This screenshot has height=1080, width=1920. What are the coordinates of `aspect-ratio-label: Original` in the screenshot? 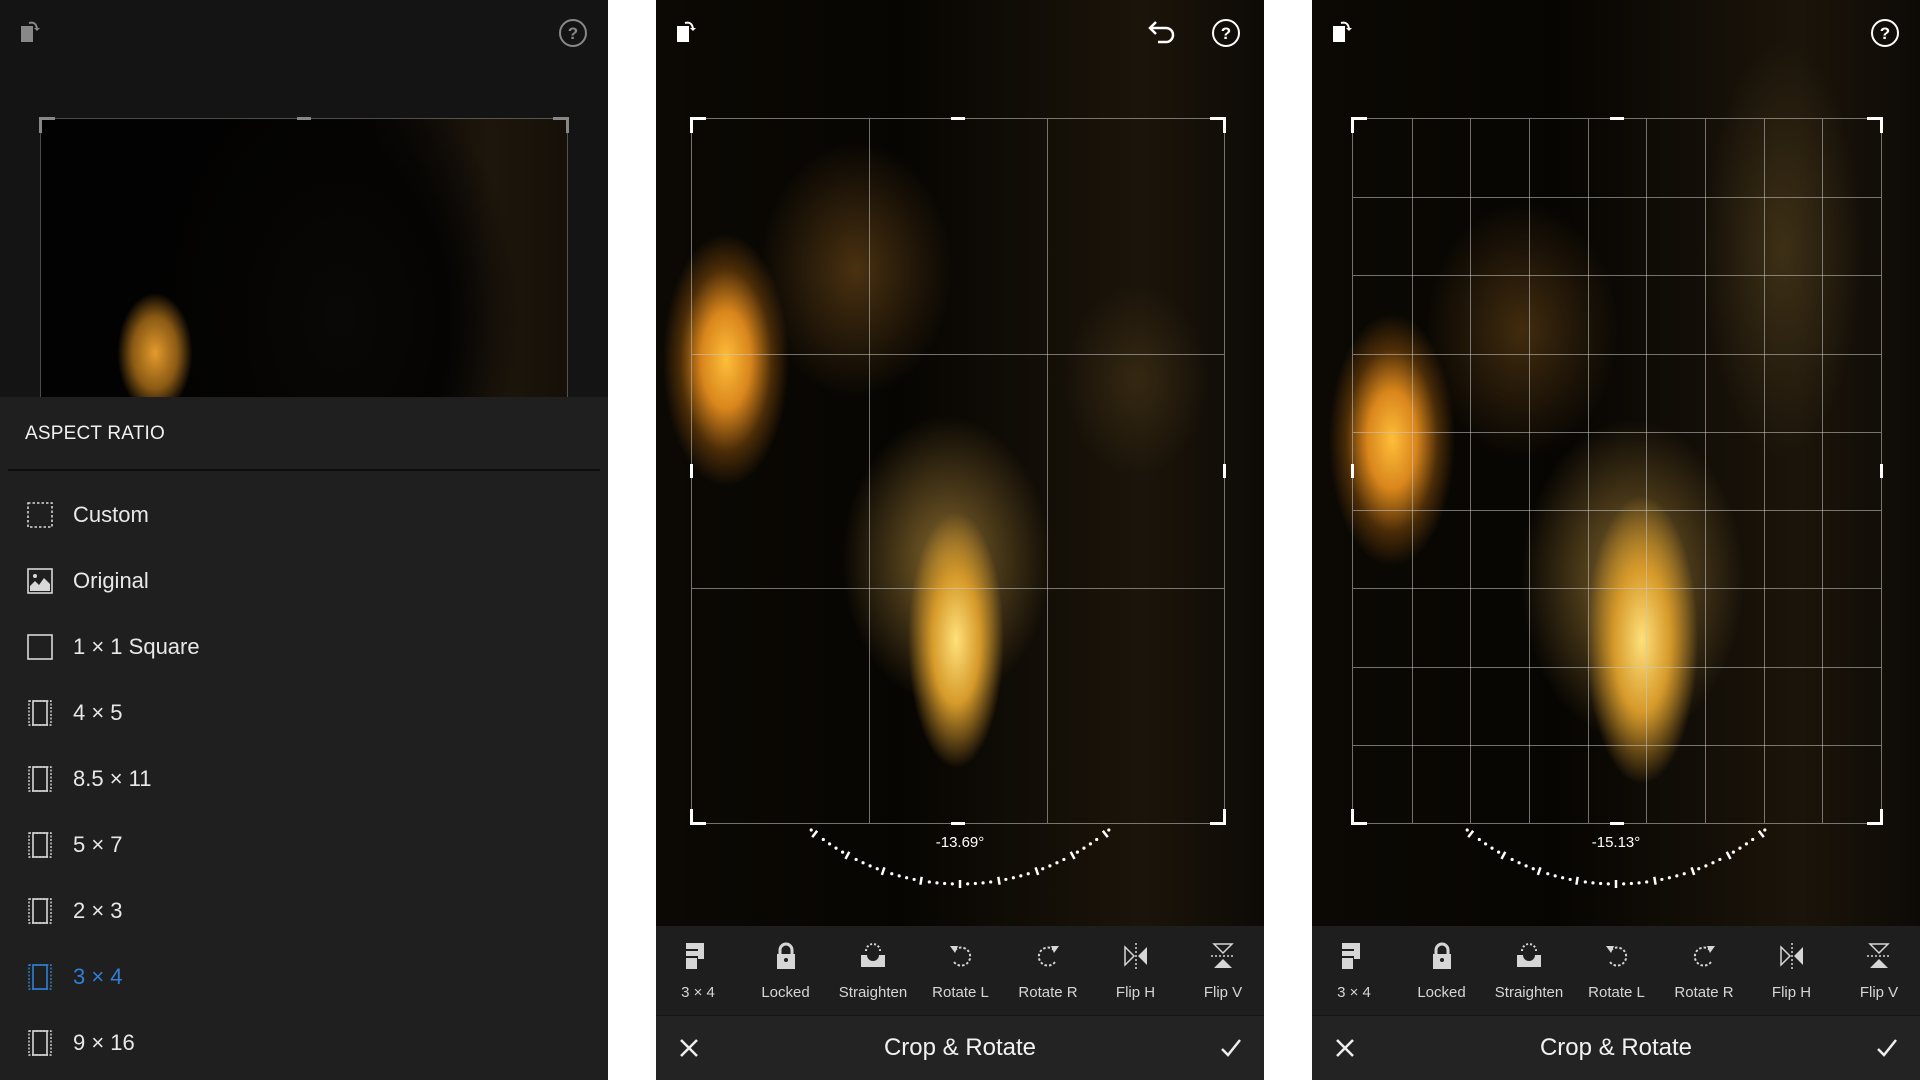 It's located at (111, 580).